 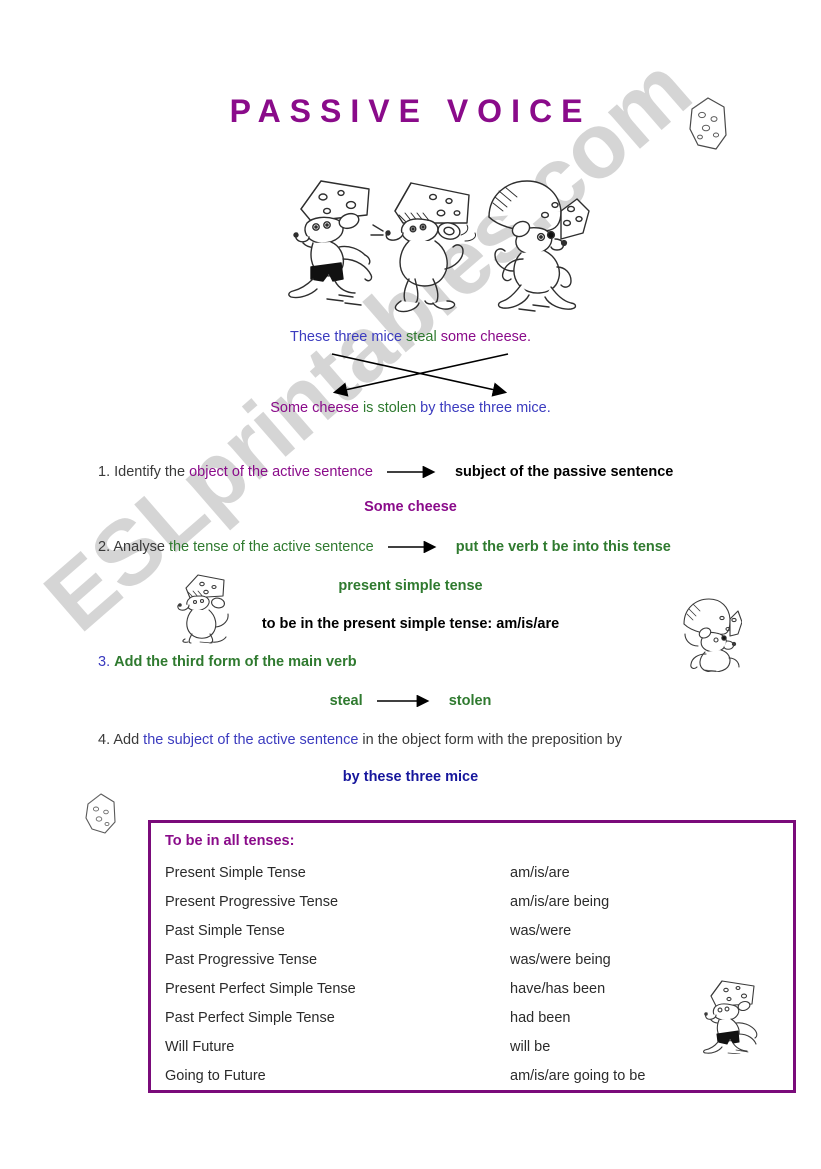 I want to click on step-3-transform: steal stolen, so click(x=410, y=701).